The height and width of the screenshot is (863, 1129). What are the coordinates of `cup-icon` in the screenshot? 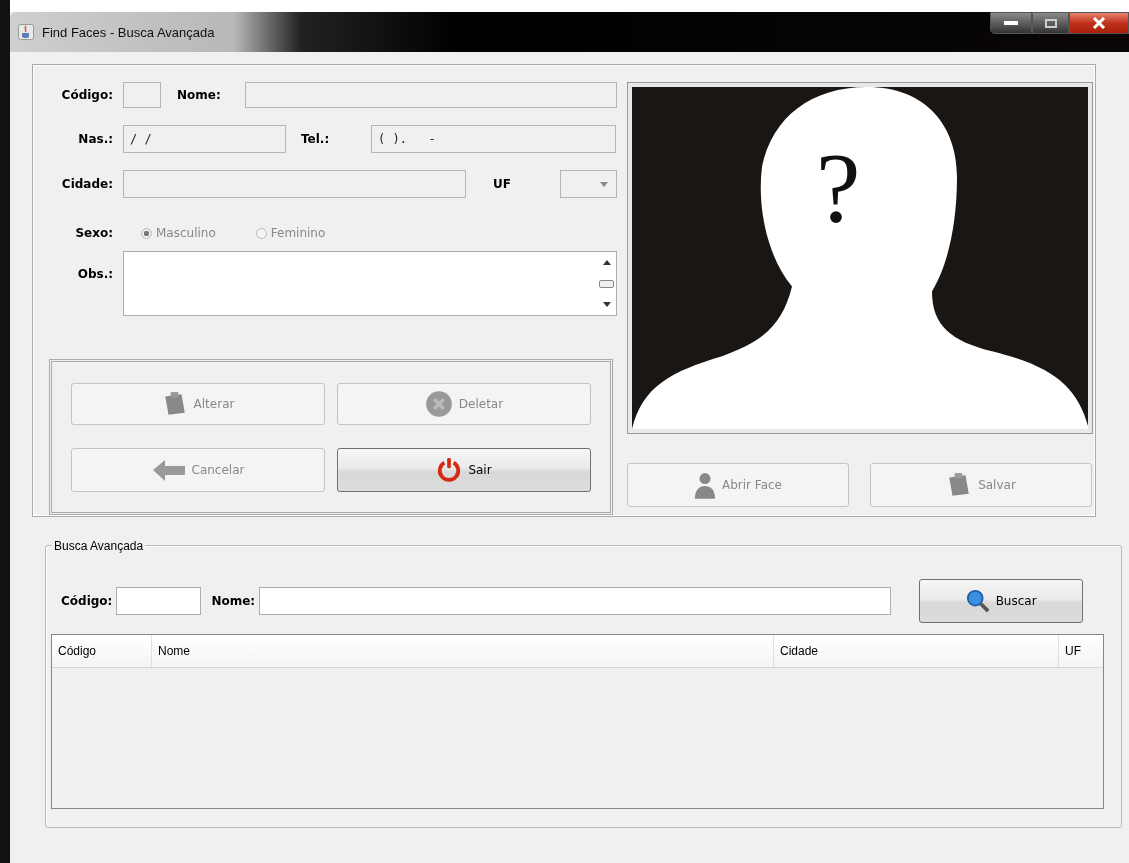 It's located at (26, 32).